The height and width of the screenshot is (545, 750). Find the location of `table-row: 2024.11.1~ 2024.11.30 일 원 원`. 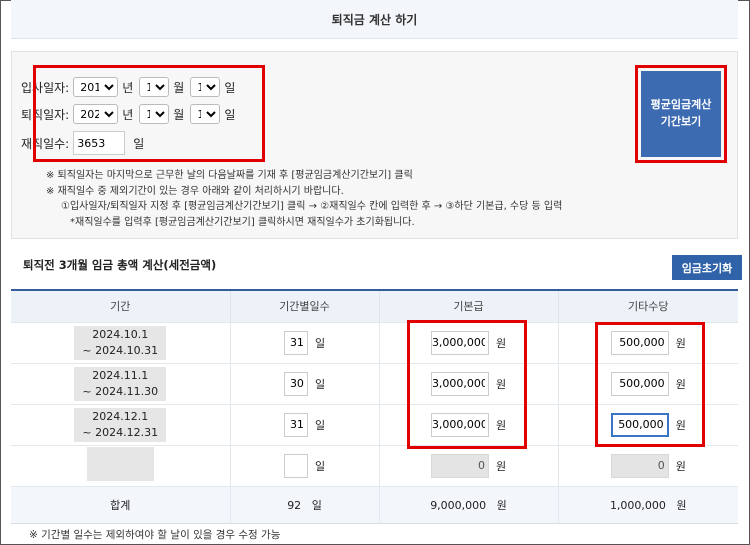

table-row: 2024.11.1~ 2024.11.30 일 원 원 is located at coordinates (374, 383).